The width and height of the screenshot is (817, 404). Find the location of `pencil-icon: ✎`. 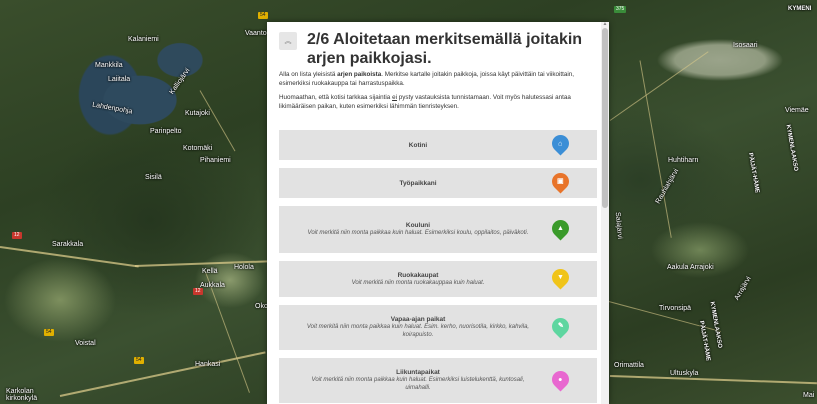

pencil-icon: ✎ is located at coordinates (560, 326).